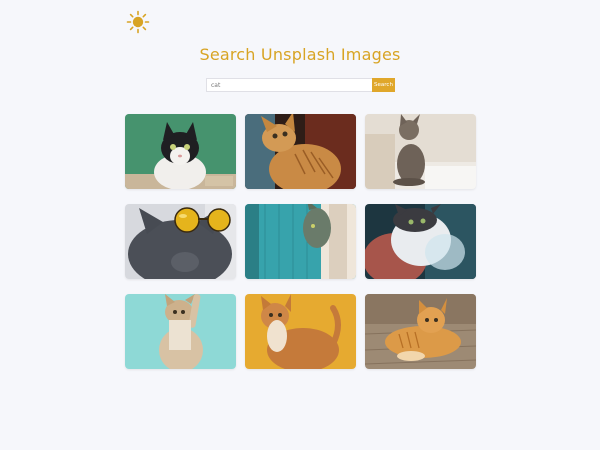 Image resolution: width=600 pixels, height=450 pixels. I want to click on page-title: Search Unsplash Images, so click(300, 54).